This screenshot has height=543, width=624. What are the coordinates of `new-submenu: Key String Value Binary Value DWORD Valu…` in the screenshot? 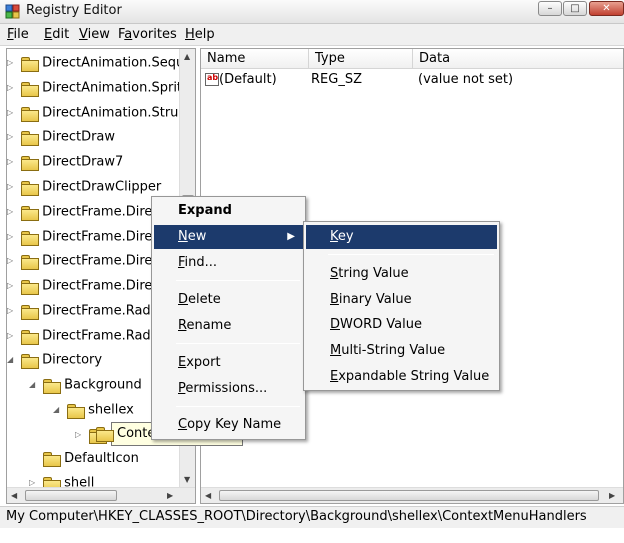 It's located at (401, 306).